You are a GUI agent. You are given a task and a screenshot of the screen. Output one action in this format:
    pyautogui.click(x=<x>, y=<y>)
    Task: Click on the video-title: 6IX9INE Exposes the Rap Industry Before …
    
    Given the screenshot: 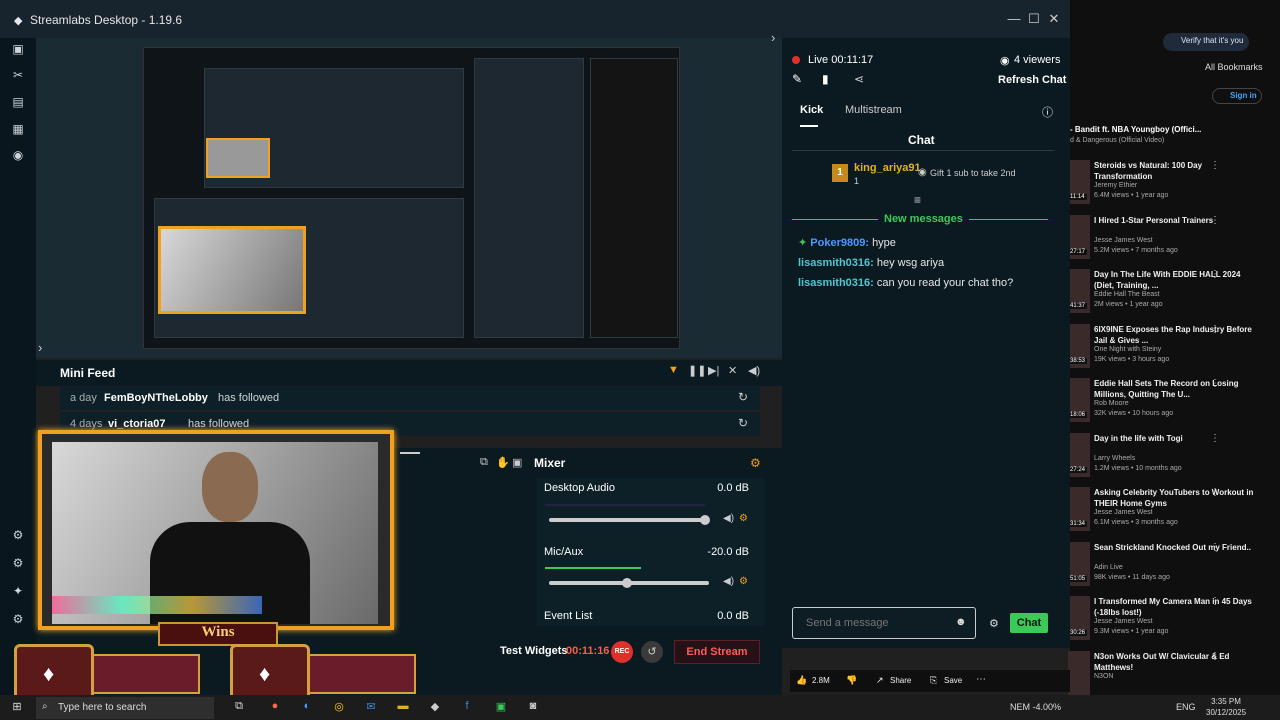 What is the action you would take?
    pyautogui.click(x=1178, y=335)
    